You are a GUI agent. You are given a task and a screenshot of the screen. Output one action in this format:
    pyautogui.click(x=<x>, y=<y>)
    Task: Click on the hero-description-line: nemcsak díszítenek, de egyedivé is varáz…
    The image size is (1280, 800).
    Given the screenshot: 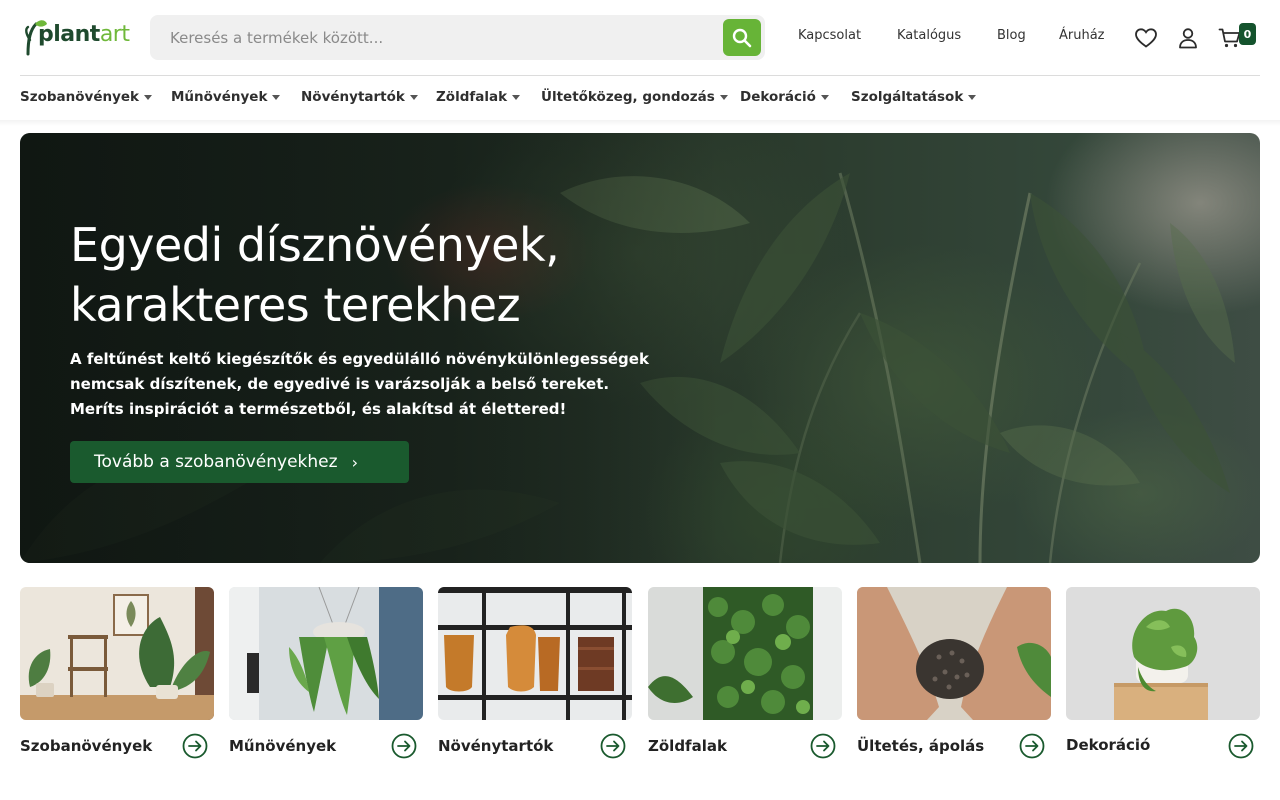 What is the action you would take?
    pyautogui.click(x=340, y=384)
    